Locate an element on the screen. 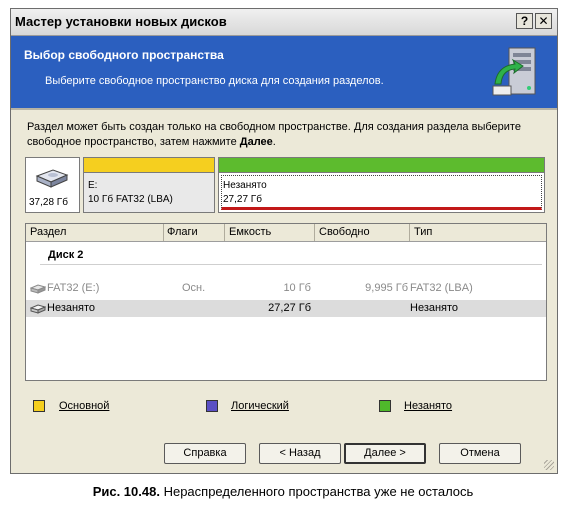 This screenshot has width=566, height=505. selection-outline is located at coordinates (381, 192).